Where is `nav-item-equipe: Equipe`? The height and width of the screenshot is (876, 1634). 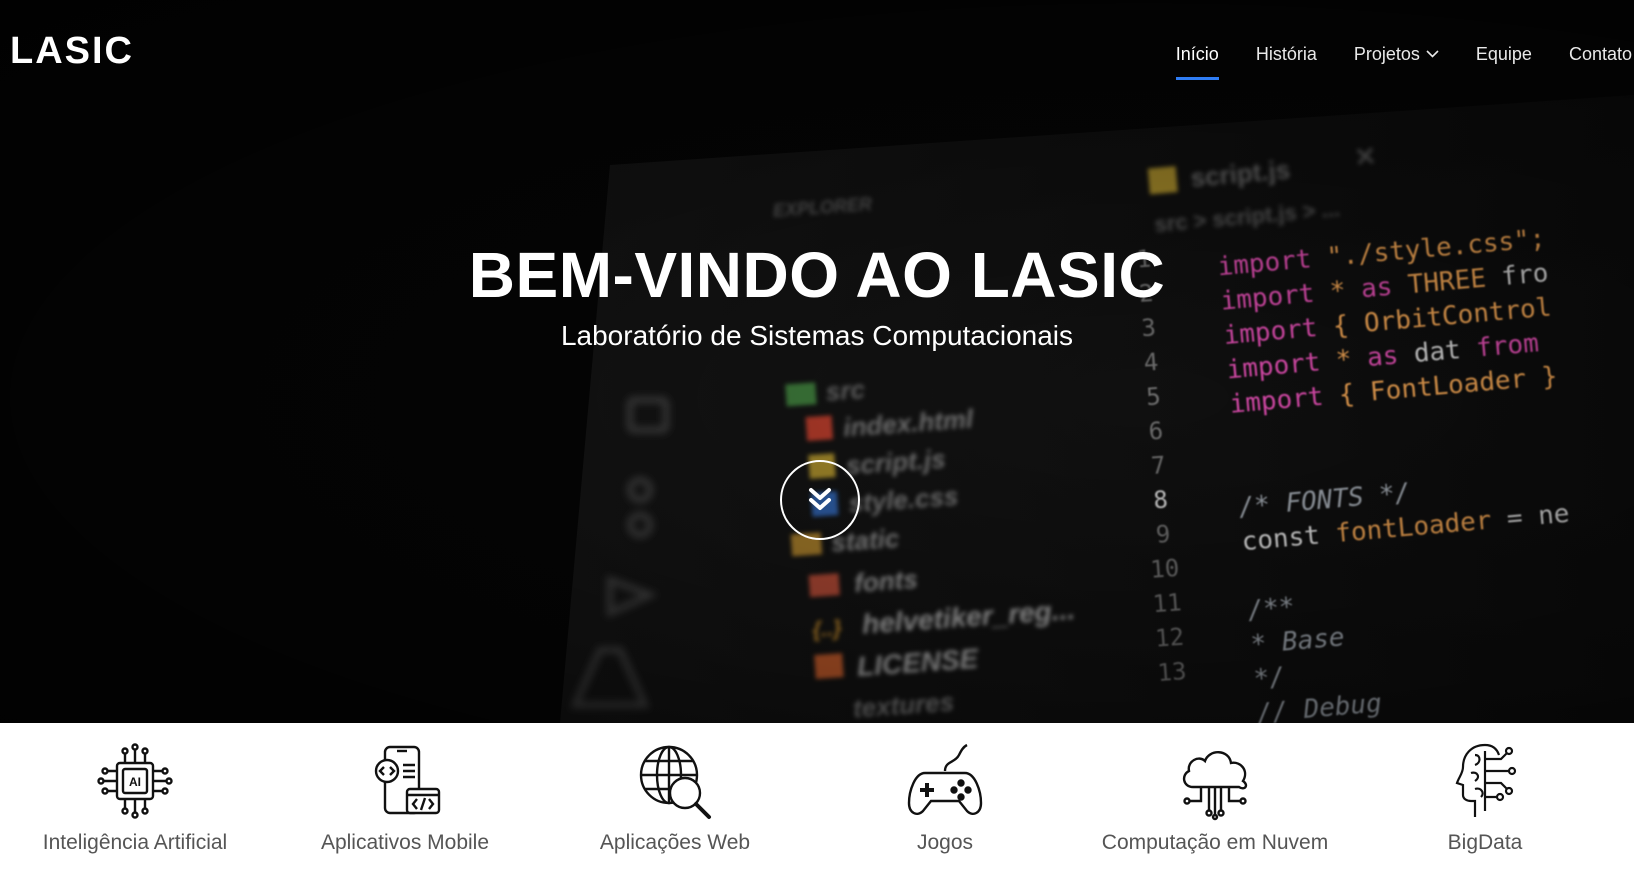
nav-item-equipe: Equipe is located at coordinates (1504, 54).